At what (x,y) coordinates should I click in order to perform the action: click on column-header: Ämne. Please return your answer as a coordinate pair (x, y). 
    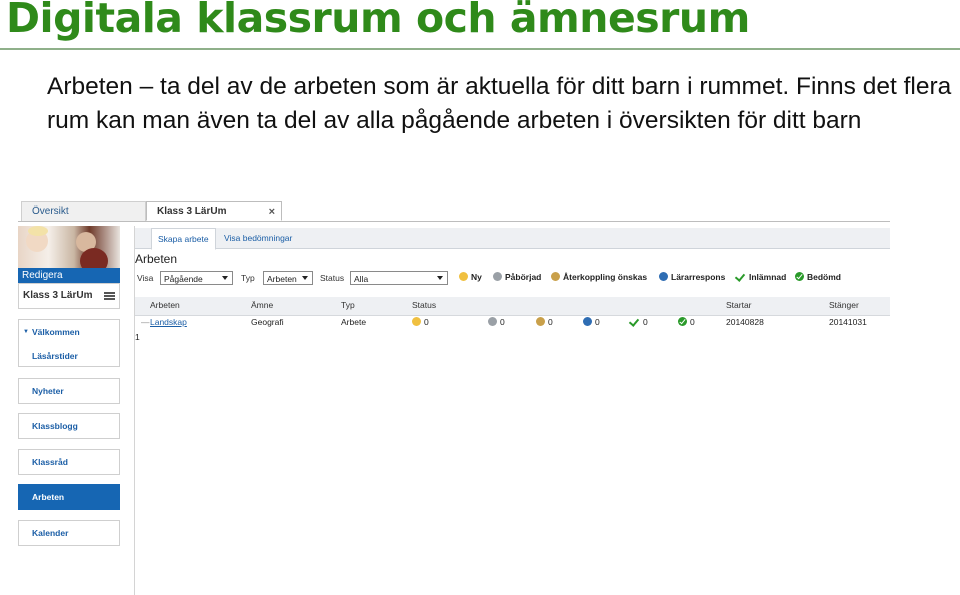
    Looking at the image, I should click on (262, 305).